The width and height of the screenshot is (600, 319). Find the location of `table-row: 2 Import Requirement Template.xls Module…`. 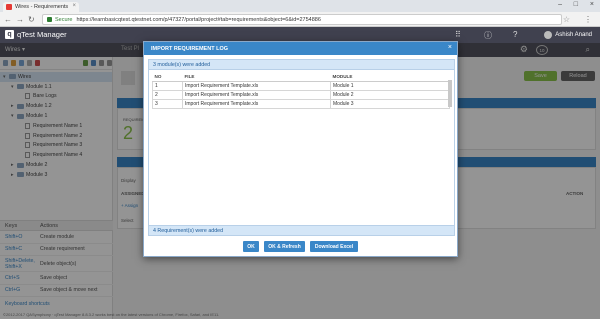

table-row: 2 Import Requirement Template.xls Module… is located at coordinates (301, 95).